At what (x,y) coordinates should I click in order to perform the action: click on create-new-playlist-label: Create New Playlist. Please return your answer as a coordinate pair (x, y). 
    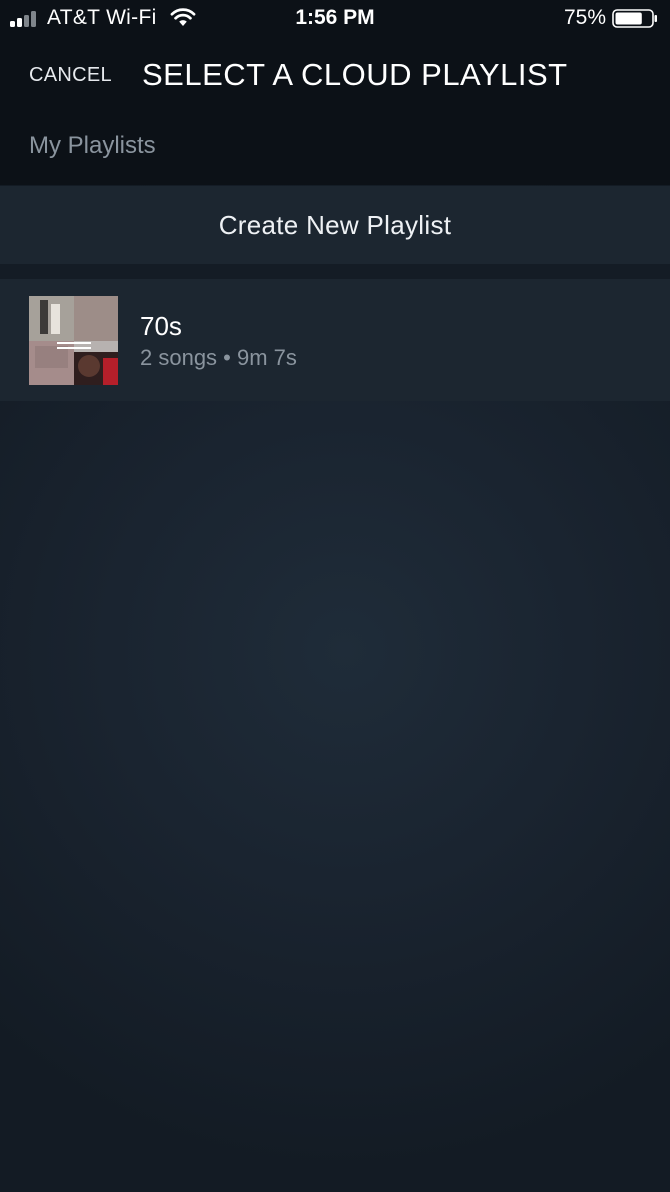
    Looking at the image, I should click on (335, 224).